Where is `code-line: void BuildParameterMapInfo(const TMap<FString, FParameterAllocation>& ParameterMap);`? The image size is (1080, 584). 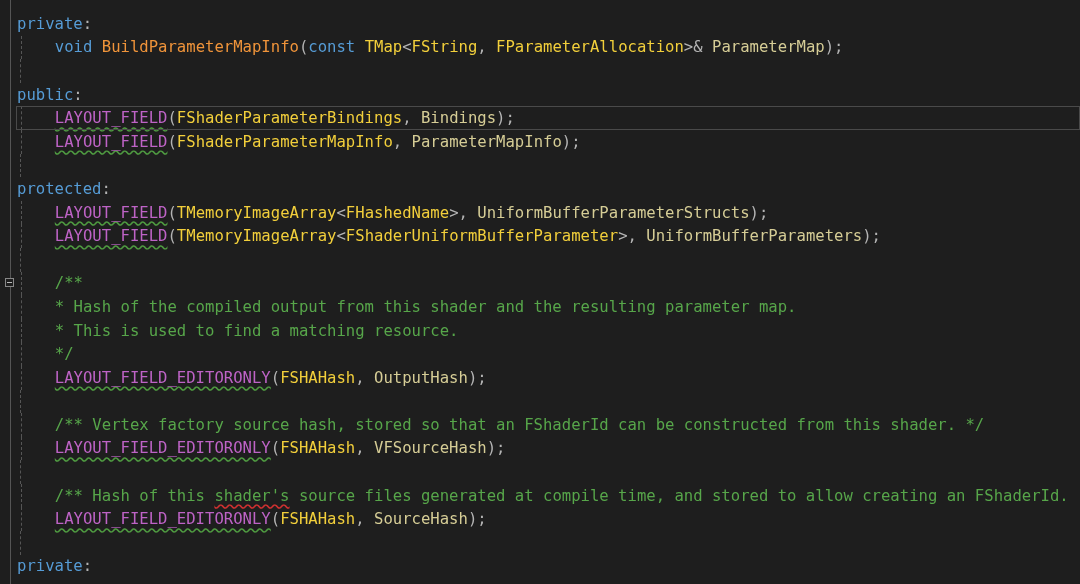
code-line: void BuildParameterMapInfo(const TMap<FString, FParameterAllocation>& ParameterMap); is located at coordinates (548, 47).